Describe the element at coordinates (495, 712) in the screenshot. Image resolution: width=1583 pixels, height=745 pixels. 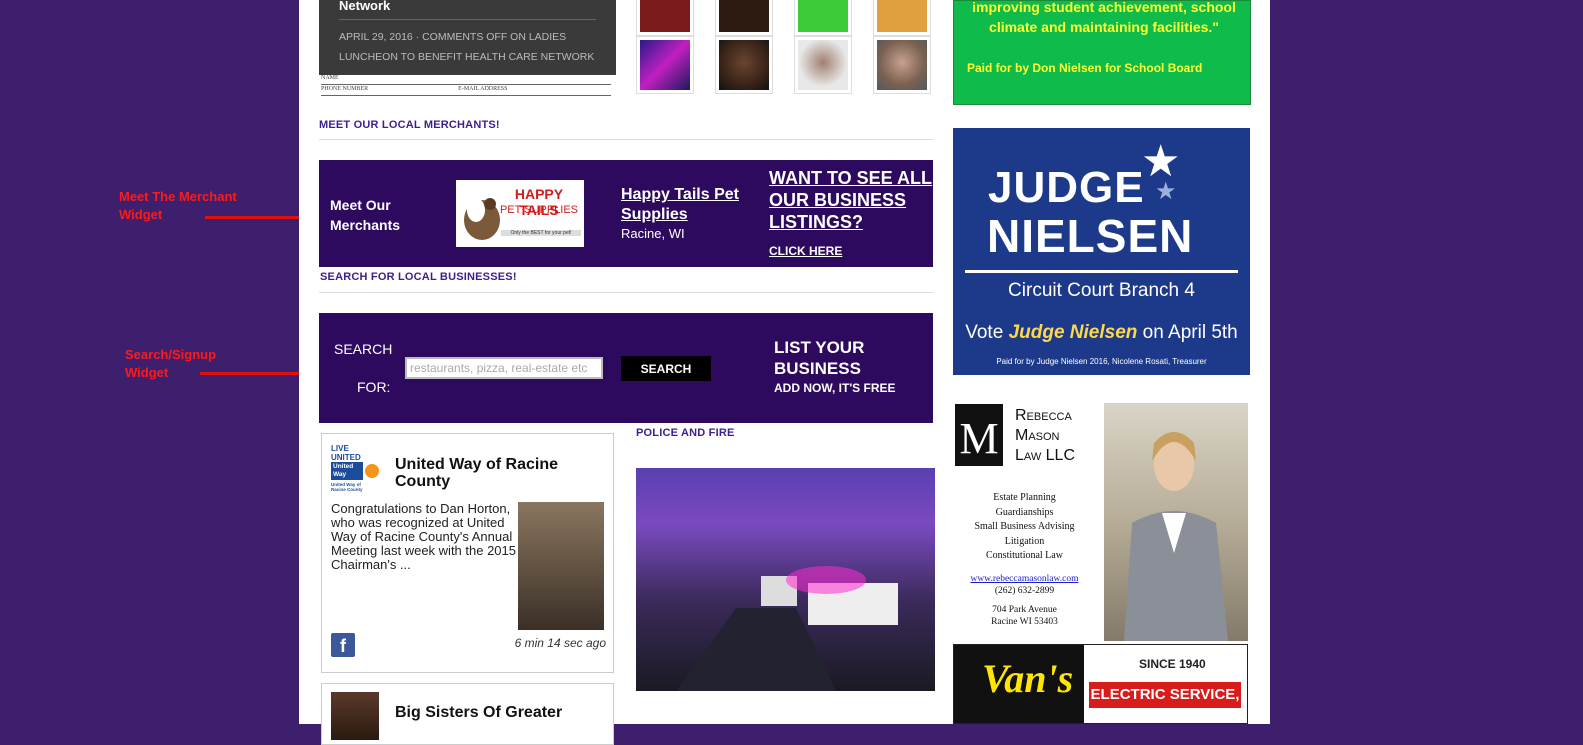
I see `feed-card-title: Big Sisters Of Greater` at that location.